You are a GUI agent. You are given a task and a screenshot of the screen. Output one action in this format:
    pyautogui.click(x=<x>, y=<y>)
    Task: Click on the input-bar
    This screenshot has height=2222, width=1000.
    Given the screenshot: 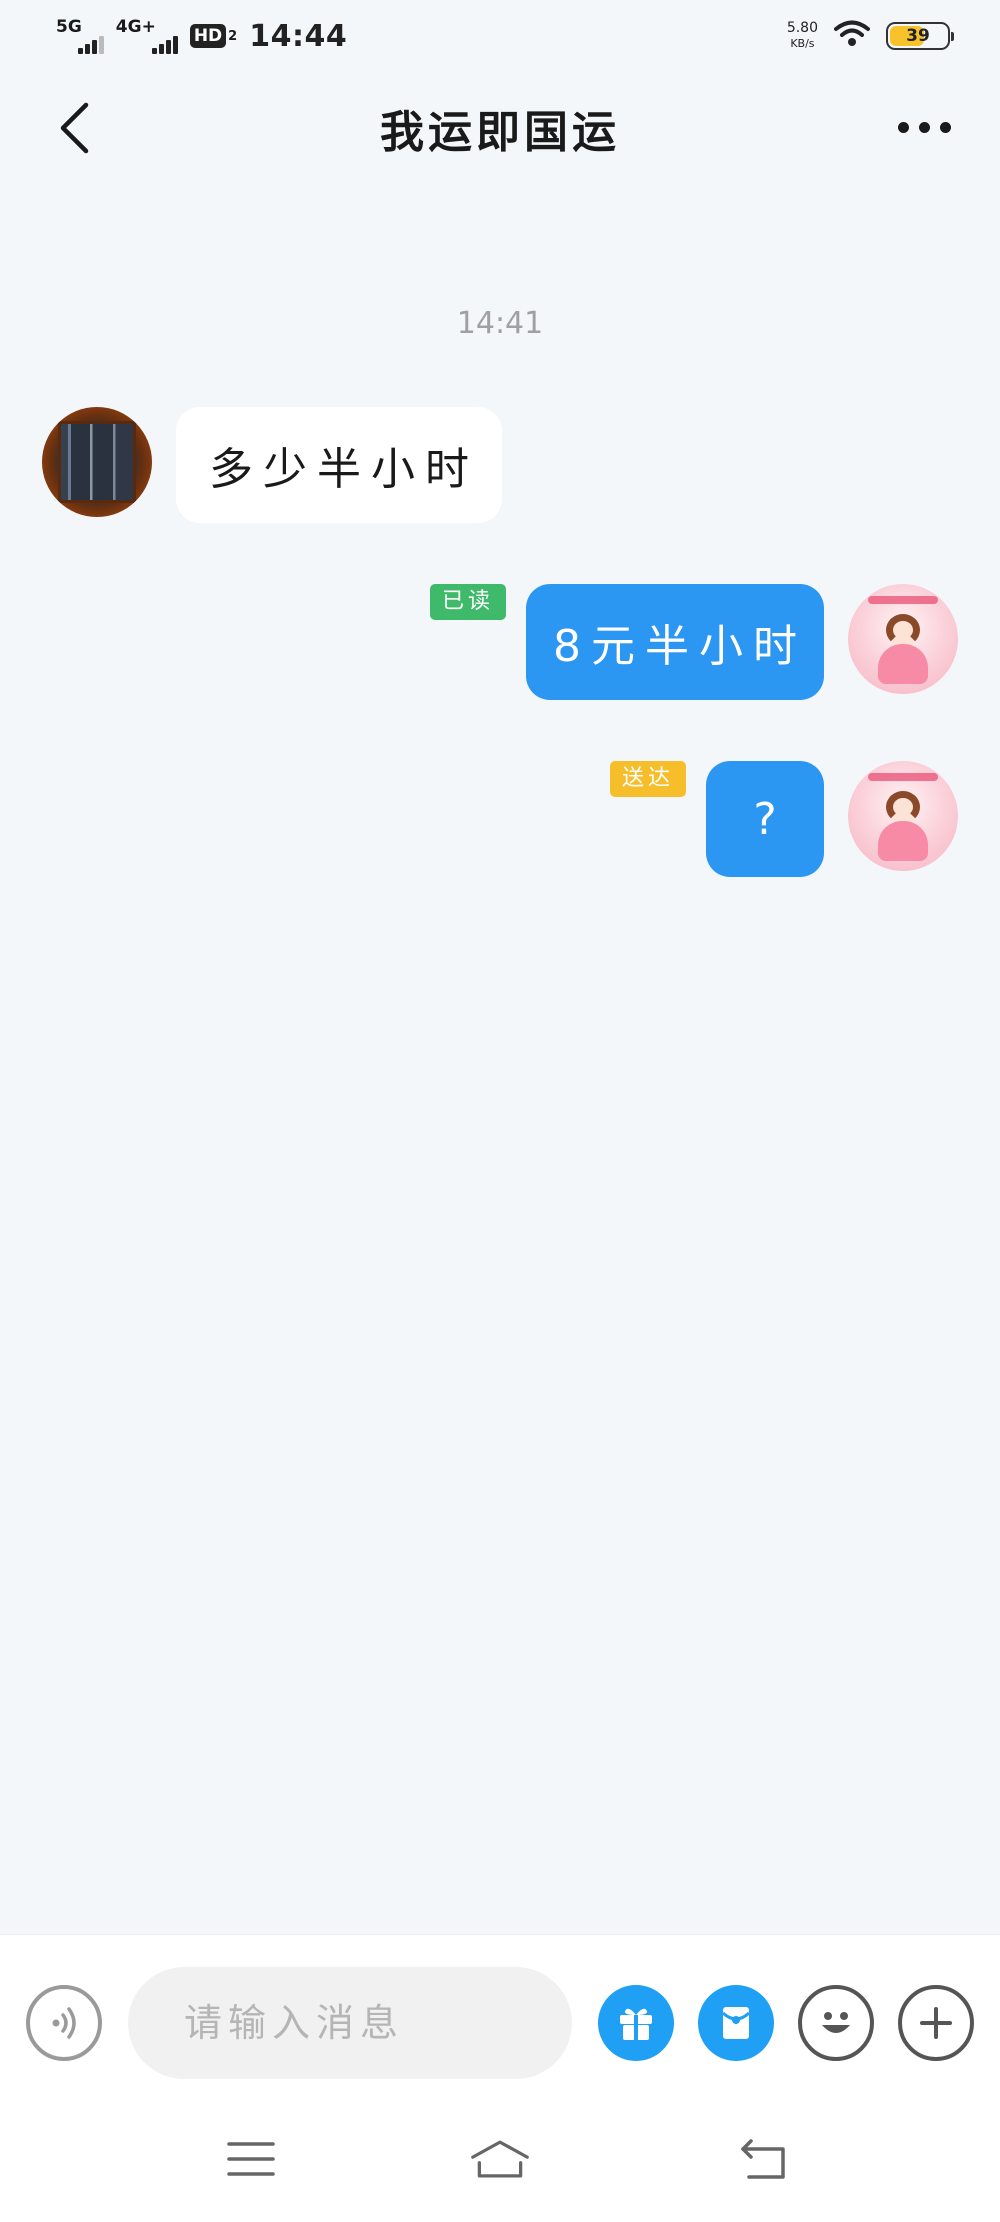 What is the action you would take?
    pyautogui.click(x=500, y=2016)
    